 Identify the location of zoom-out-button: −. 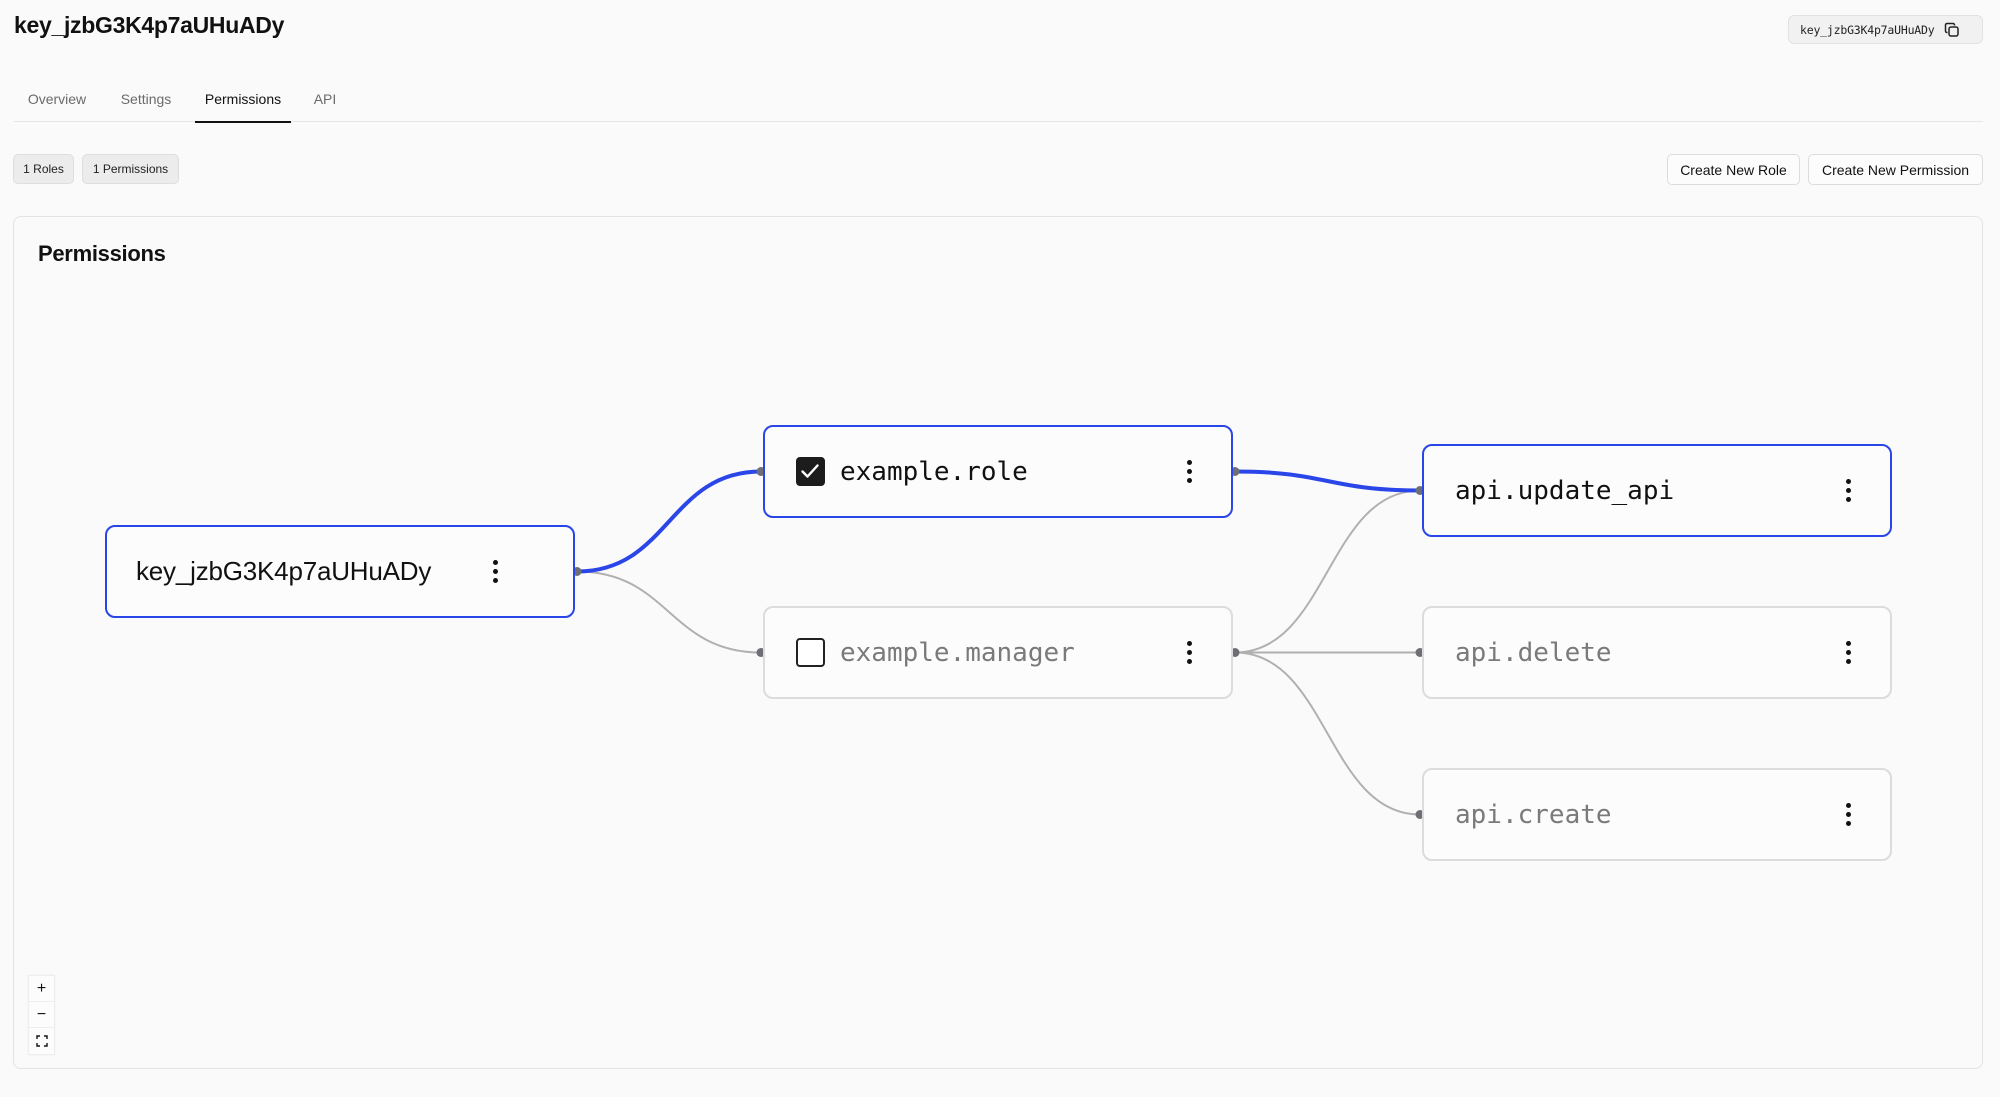
(41, 1015).